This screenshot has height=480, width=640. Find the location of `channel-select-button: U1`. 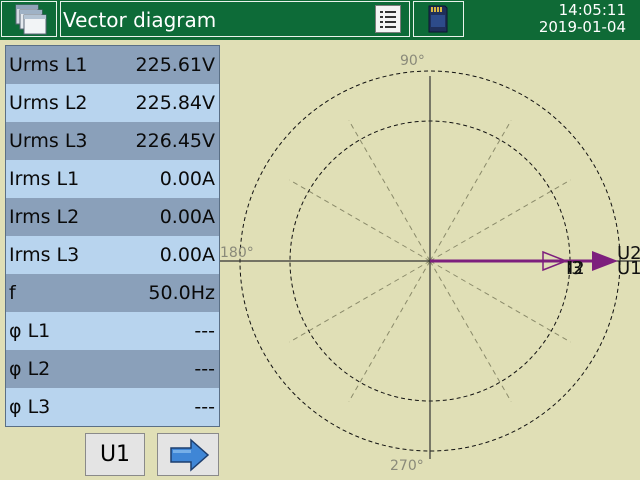

channel-select-button: U1 is located at coordinates (115, 454).